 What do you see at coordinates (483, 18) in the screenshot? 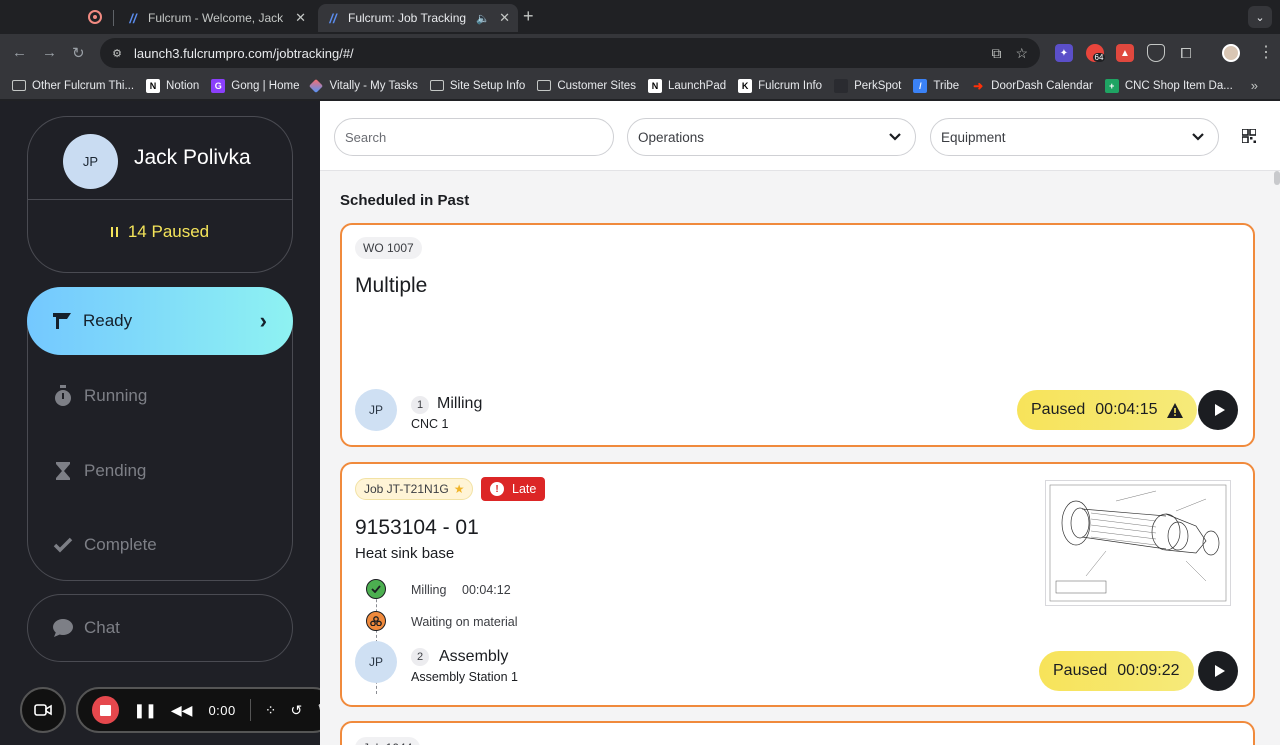
I see `speaker-icon: 🔈` at bounding box center [483, 18].